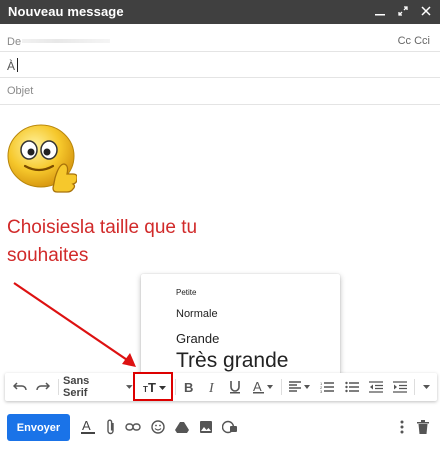  I want to click on cc-bcc-link: Cc Cci, so click(414, 41).